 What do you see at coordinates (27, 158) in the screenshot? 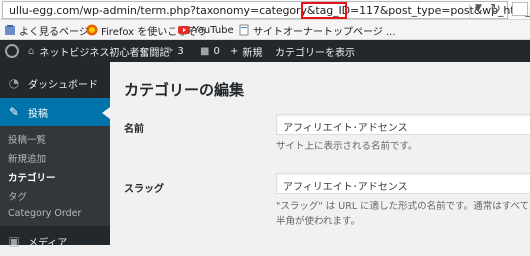
I see `submenu-add-new: 新規追加` at bounding box center [27, 158].